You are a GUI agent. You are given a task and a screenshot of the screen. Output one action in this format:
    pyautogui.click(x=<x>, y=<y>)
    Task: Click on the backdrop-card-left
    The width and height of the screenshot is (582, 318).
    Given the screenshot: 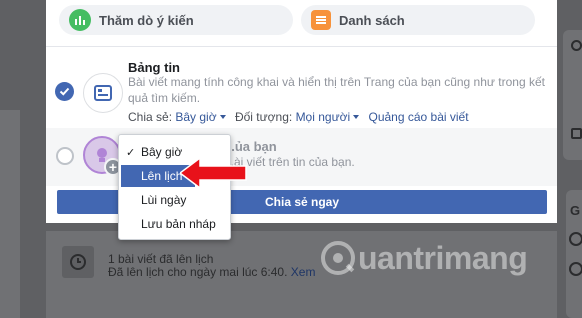 What is the action you would take?
    pyautogui.click(x=10, y=214)
    